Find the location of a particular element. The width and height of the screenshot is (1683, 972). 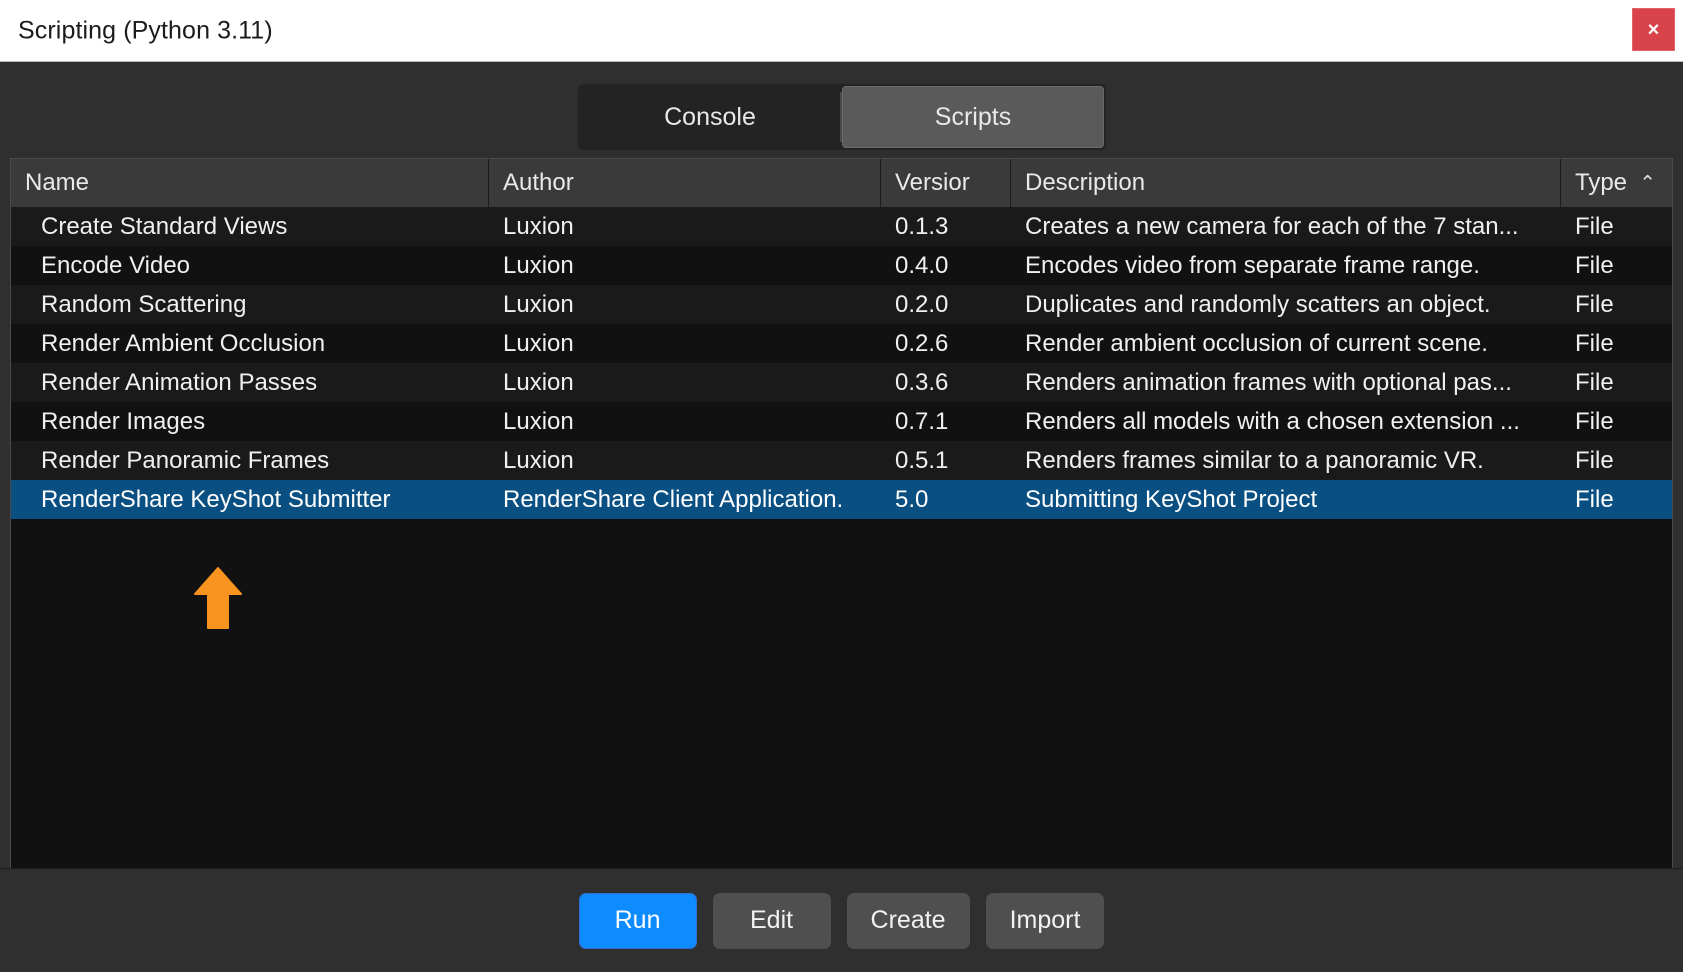

create-button: Create is located at coordinates (908, 920).